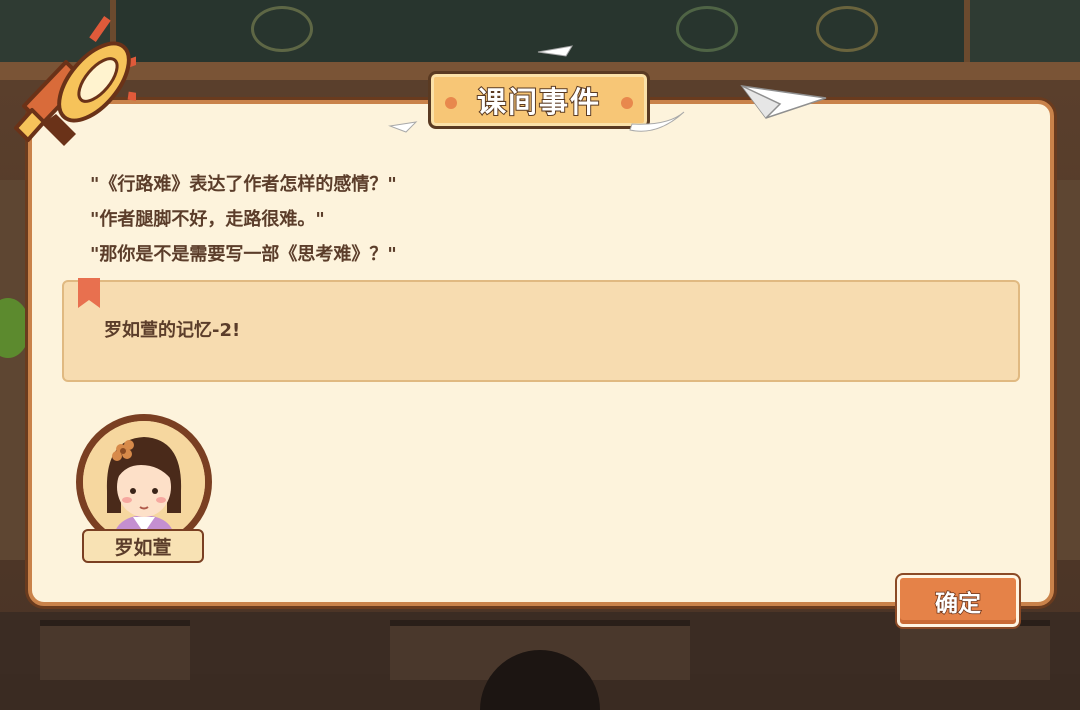 This screenshot has height=710, width=1080. I want to click on dialog-title-plate: 课间事件, so click(539, 100).